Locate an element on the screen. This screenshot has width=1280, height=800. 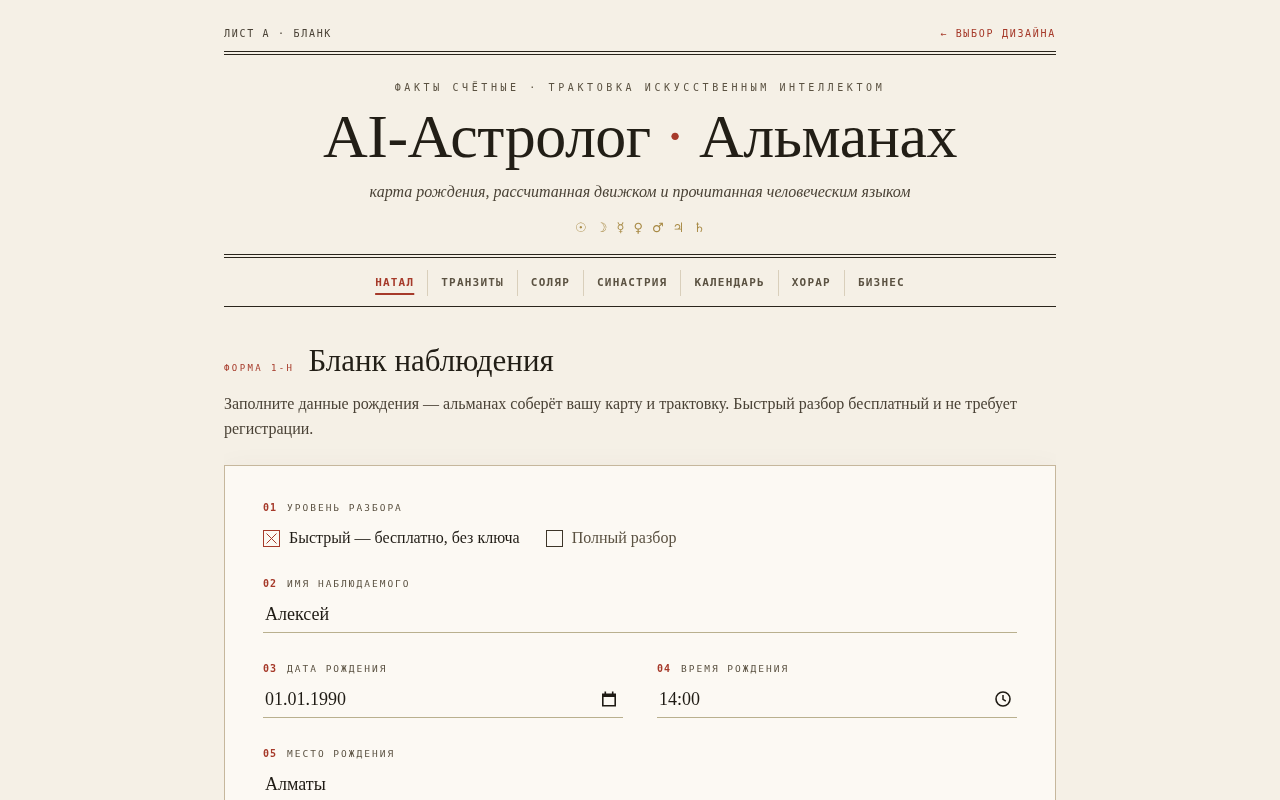
field-number: 03 is located at coordinates (270, 669).